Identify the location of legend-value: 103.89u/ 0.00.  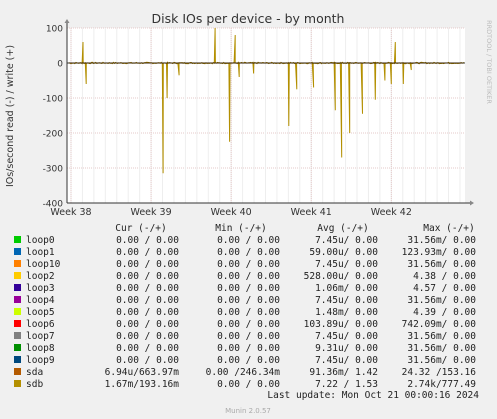
(341, 324).